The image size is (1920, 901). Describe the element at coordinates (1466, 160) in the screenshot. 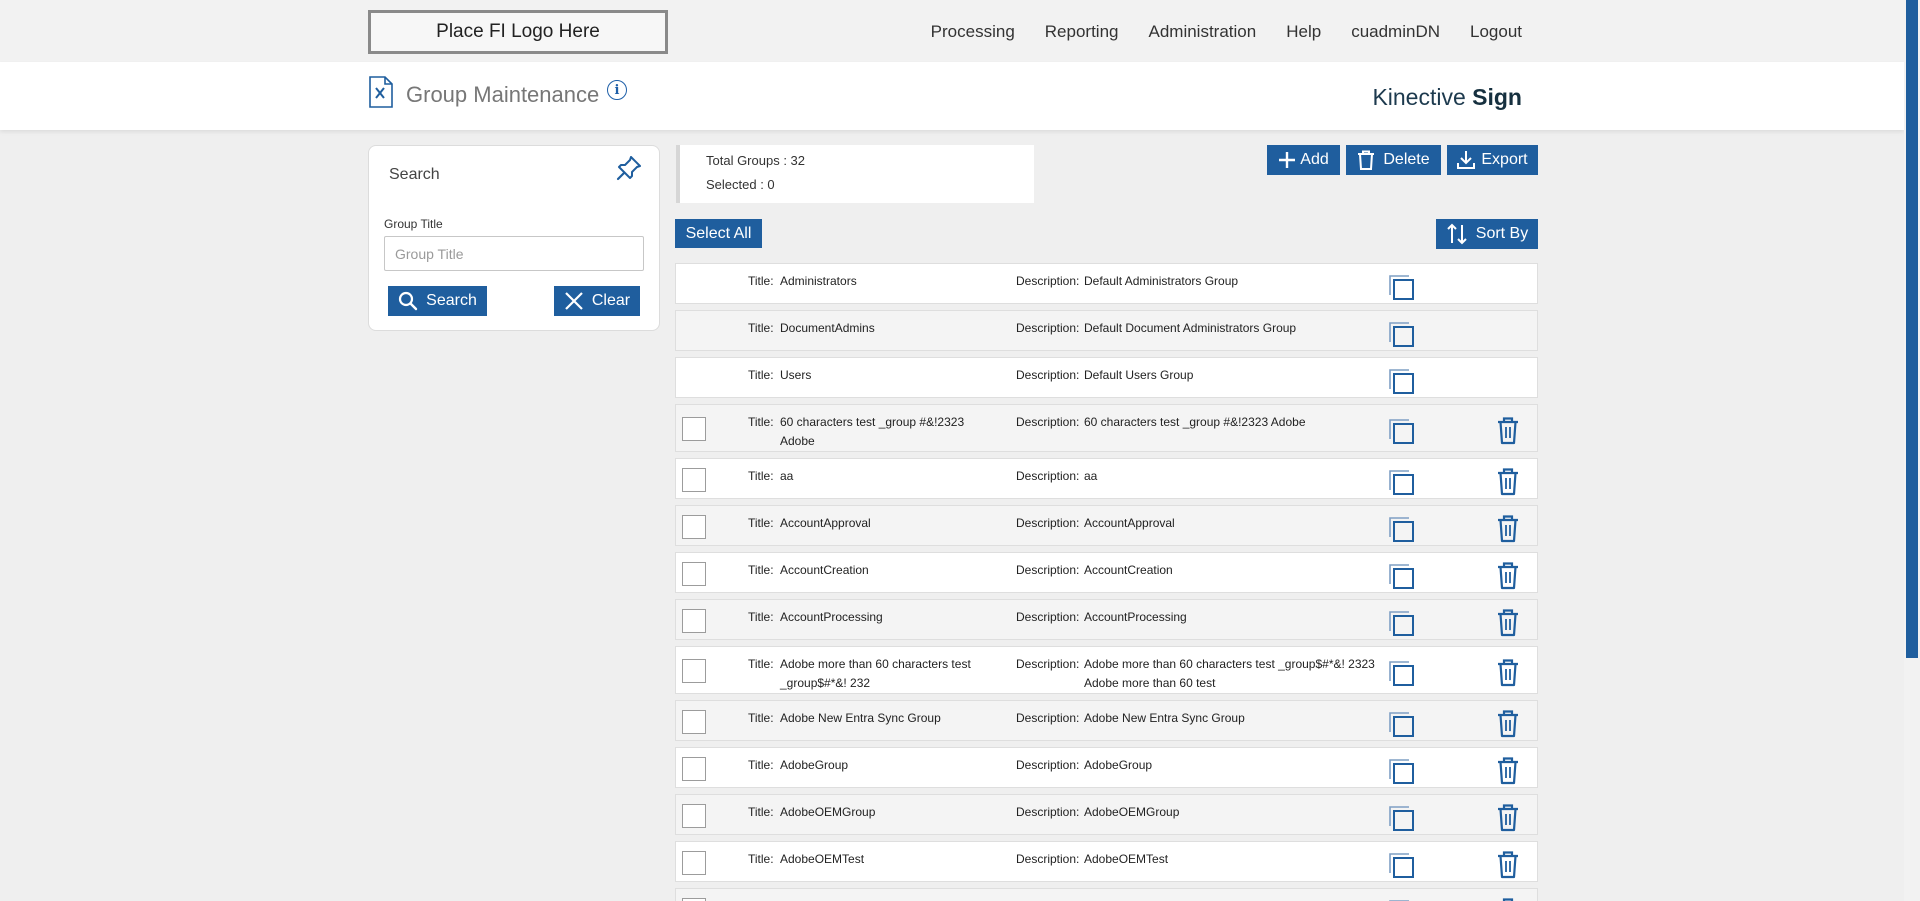

I see `download-icon` at that location.